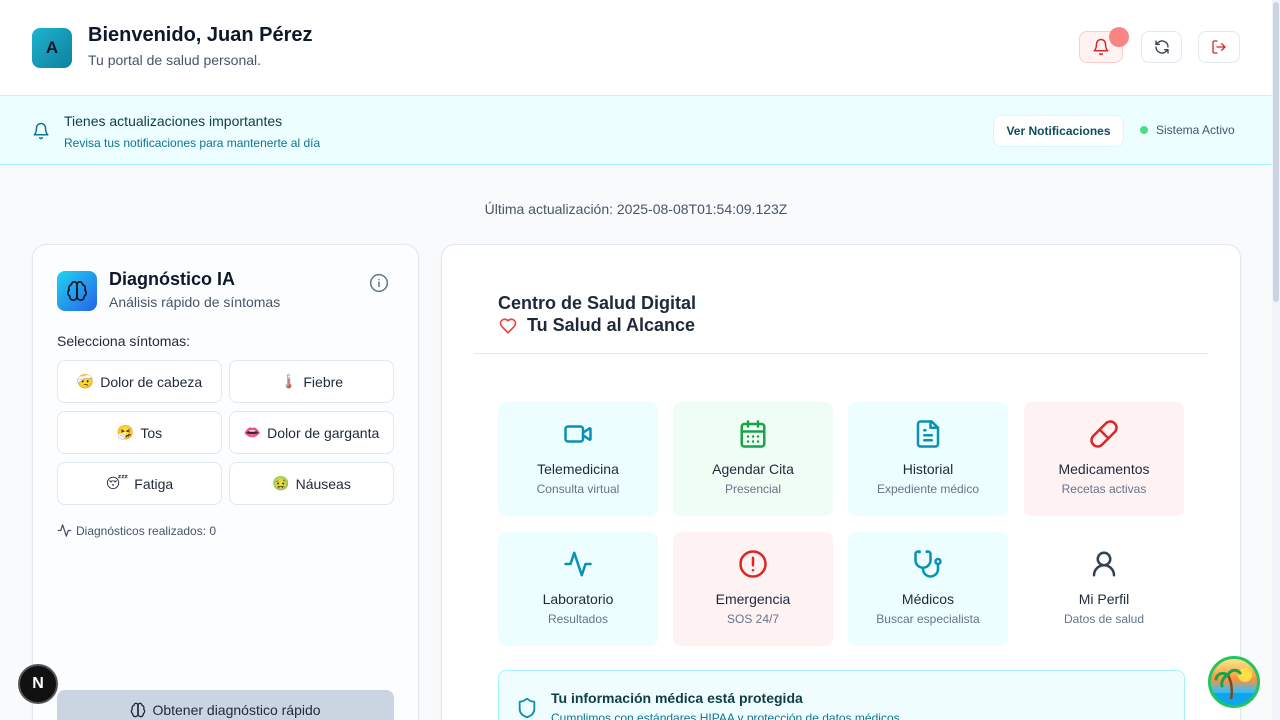 Image resolution: width=1280 pixels, height=720 pixels. I want to click on avatar: A, so click(52, 48).